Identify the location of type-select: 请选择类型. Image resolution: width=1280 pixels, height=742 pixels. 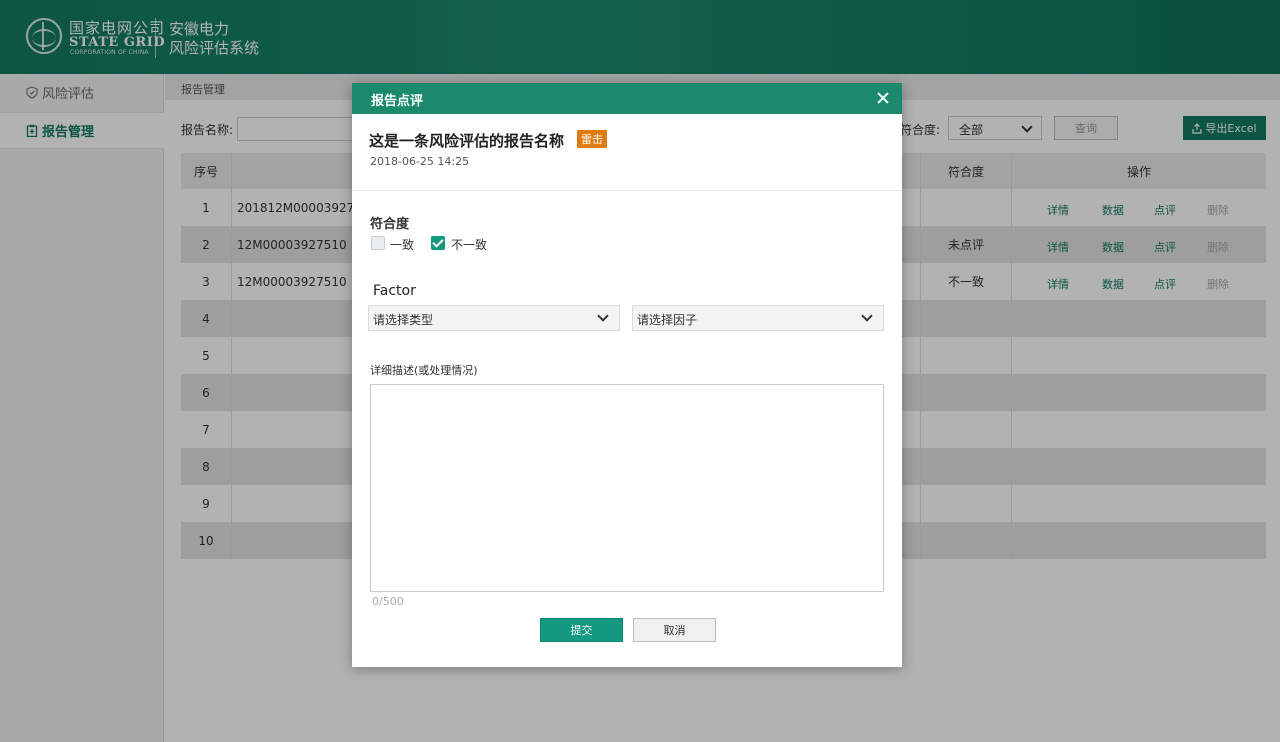
(494, 318).